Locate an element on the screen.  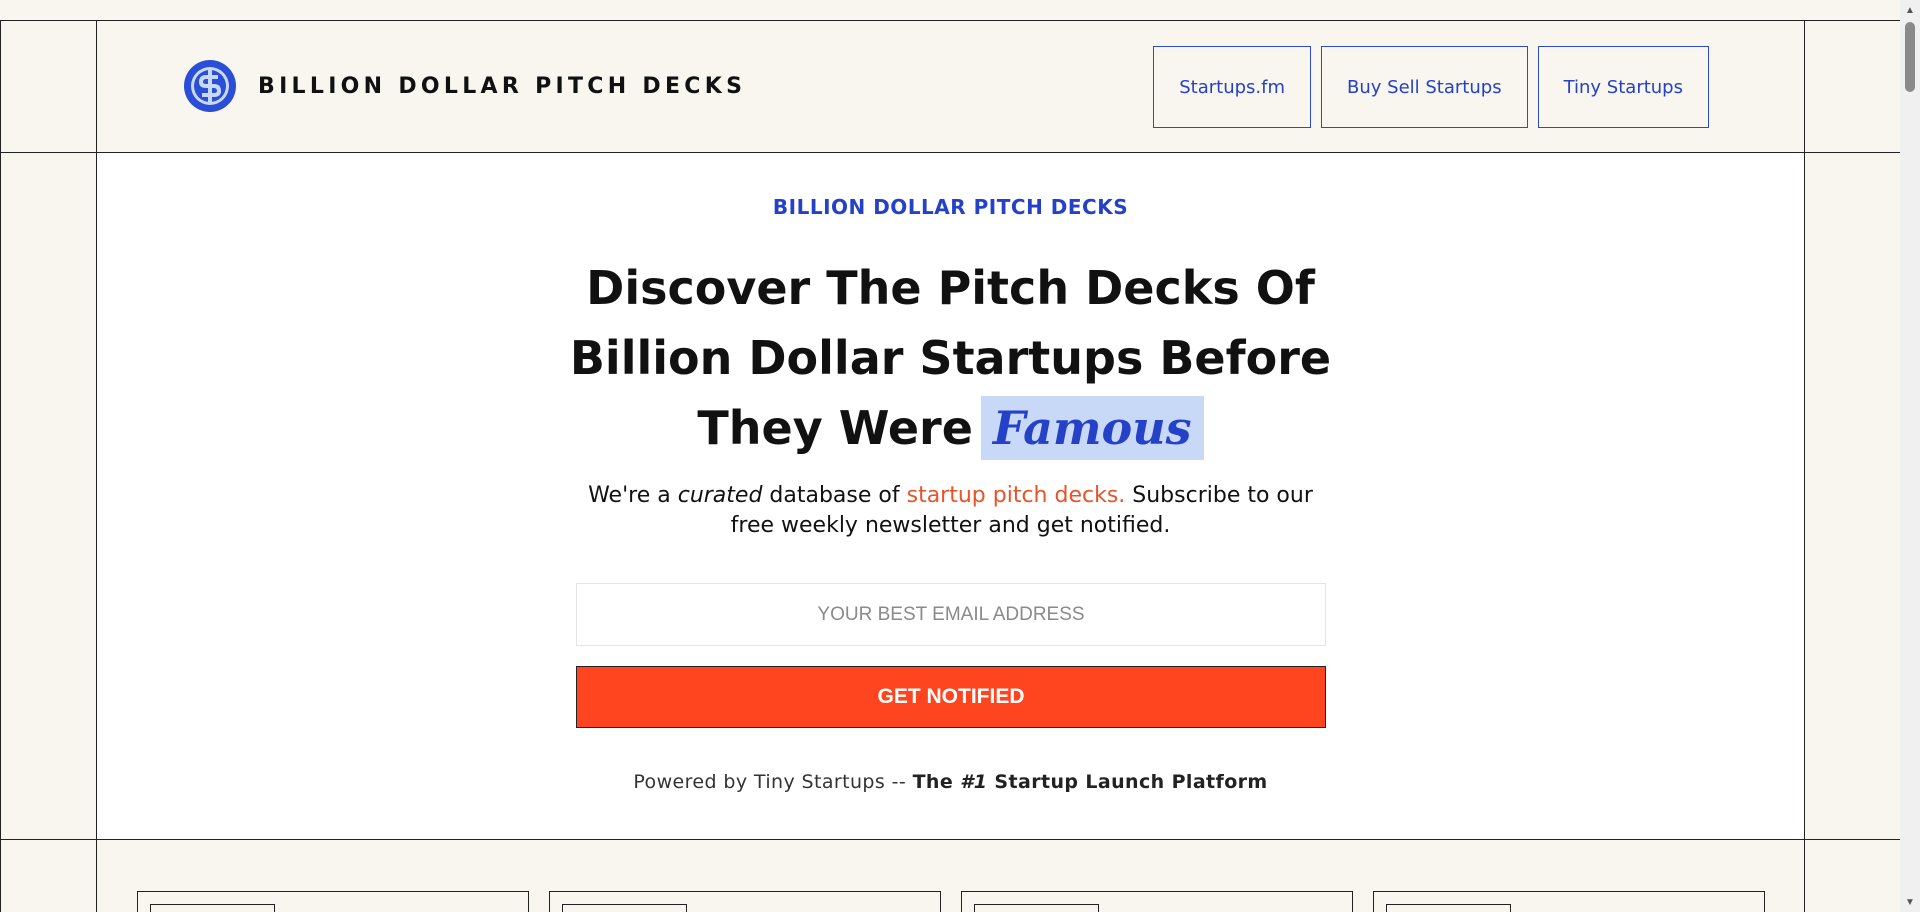
hero-eyebrow: BILLION DOLLAR PITCH DECKS is located at coordinates (950, 207).